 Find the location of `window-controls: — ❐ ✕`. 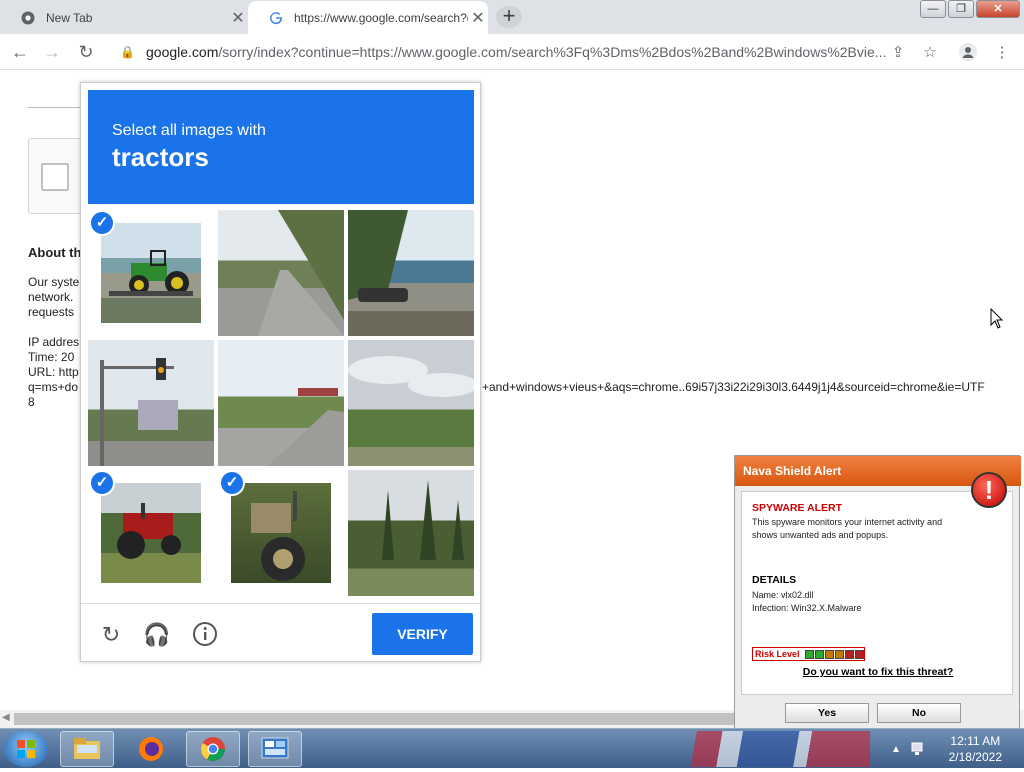

window-controls: — ❐ ✕ is located at coordinates (970, 9).